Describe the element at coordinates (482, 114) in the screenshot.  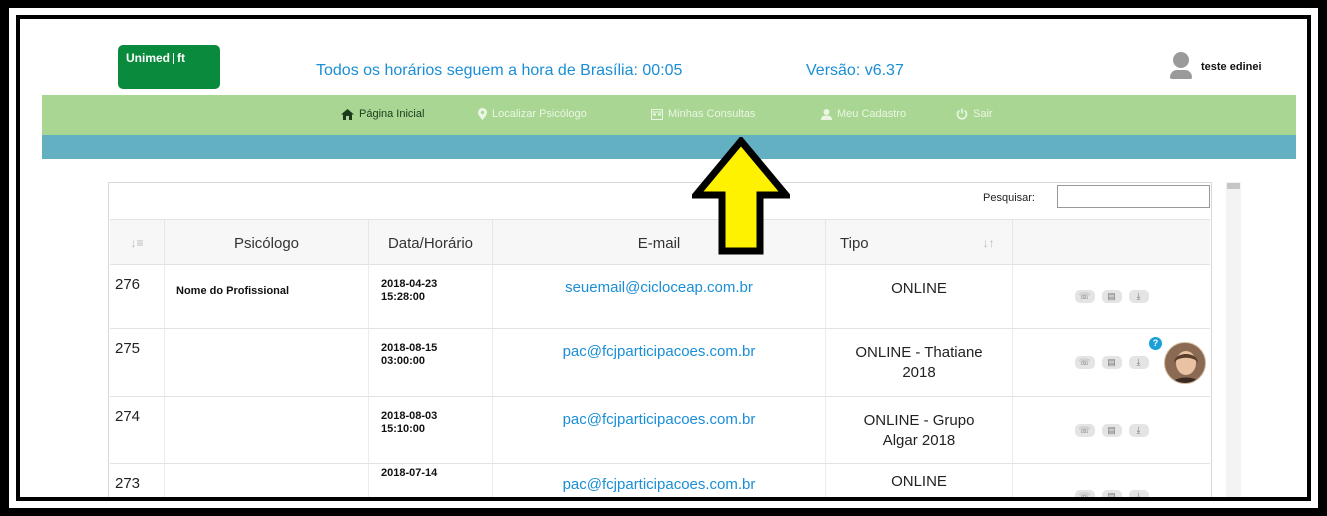
I see `map-marker-icon` at that location.